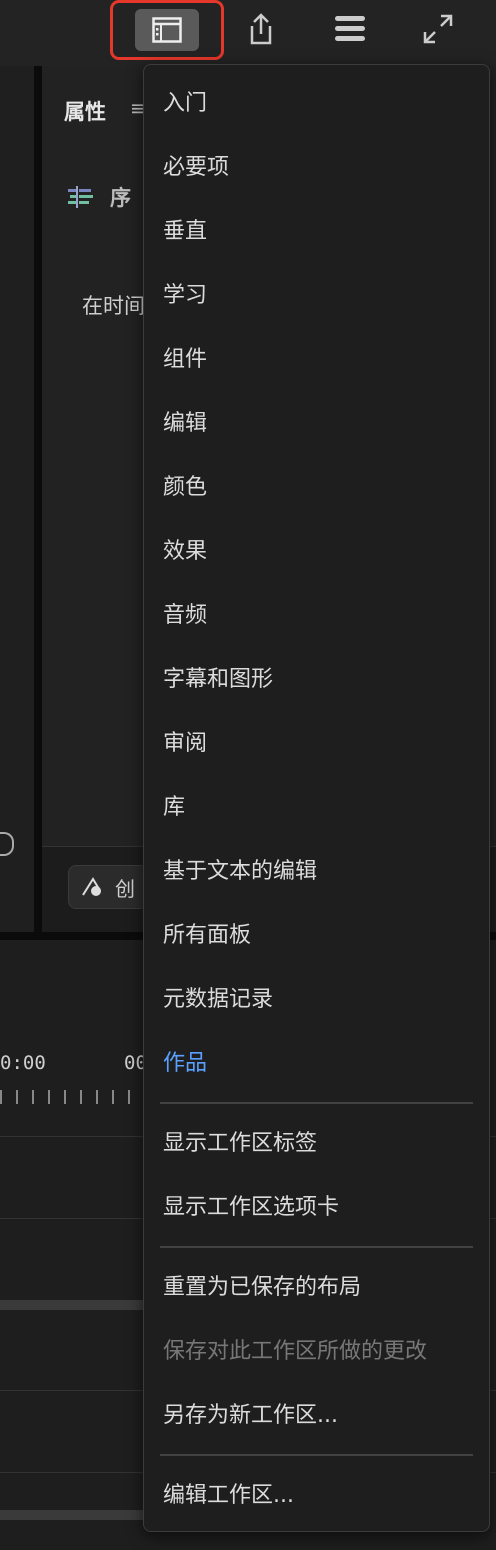  What do you see at coordinates (185, 616) in the screenshot?
I see `menu-item-audio: 音频` at bounding box center [185, 616].